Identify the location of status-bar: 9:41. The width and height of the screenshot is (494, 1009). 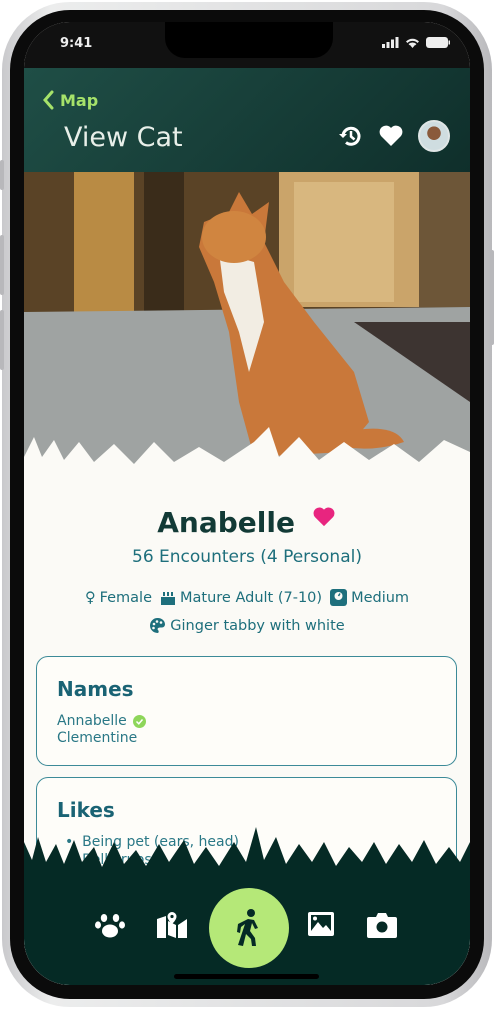
(247, 45).